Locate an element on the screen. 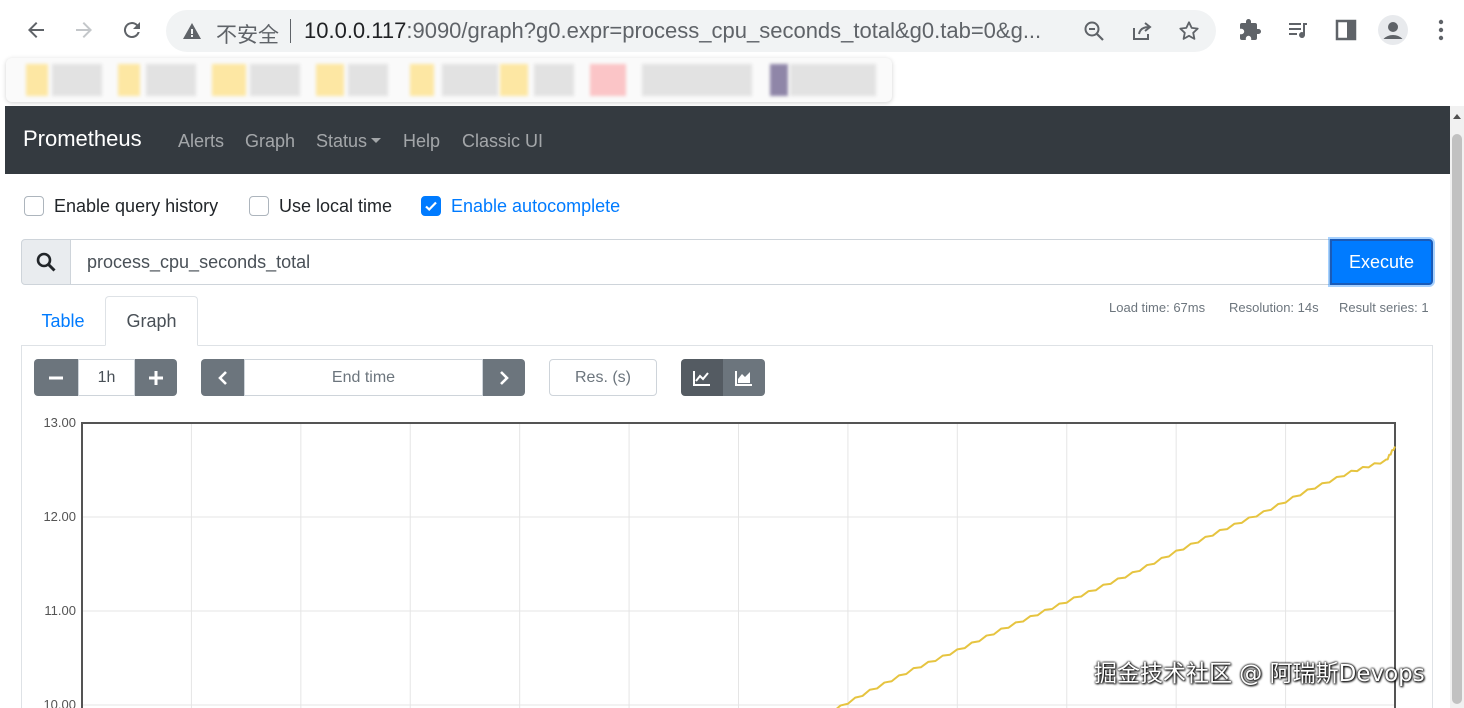 This screenshot has width=1464, height=708. search-icon is located at coordinates (46, 262).